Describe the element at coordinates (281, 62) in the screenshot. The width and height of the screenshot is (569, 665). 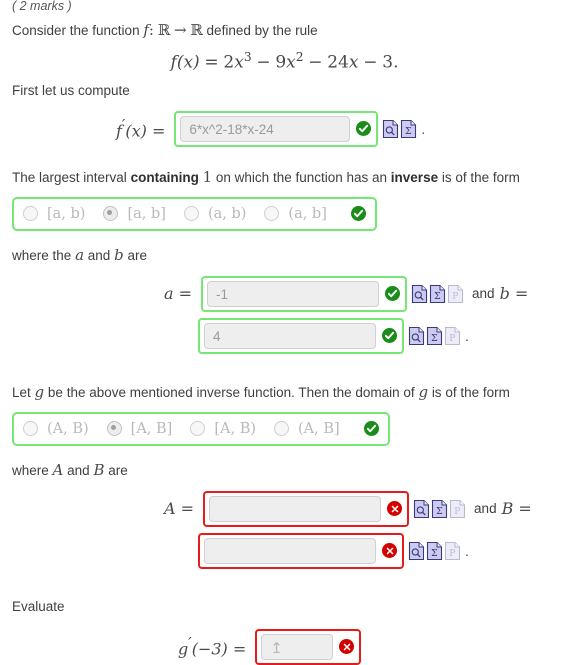
I see `formula-term2-coef: 9` at that location.